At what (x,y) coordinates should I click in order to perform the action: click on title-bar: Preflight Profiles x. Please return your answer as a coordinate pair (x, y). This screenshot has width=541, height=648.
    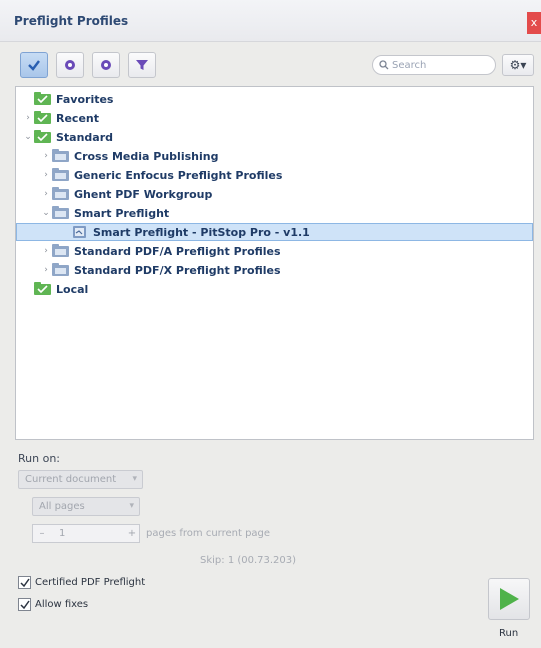
    Looking at the image, I should click on (270, 21).